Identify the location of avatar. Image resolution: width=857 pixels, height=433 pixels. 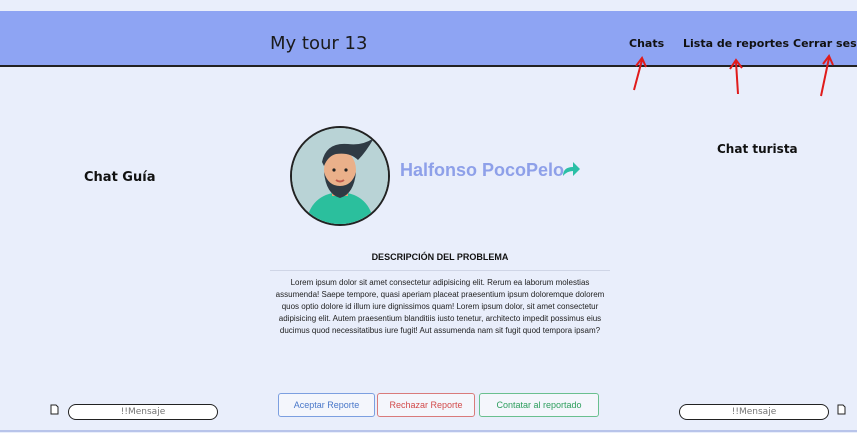
(340, 176).